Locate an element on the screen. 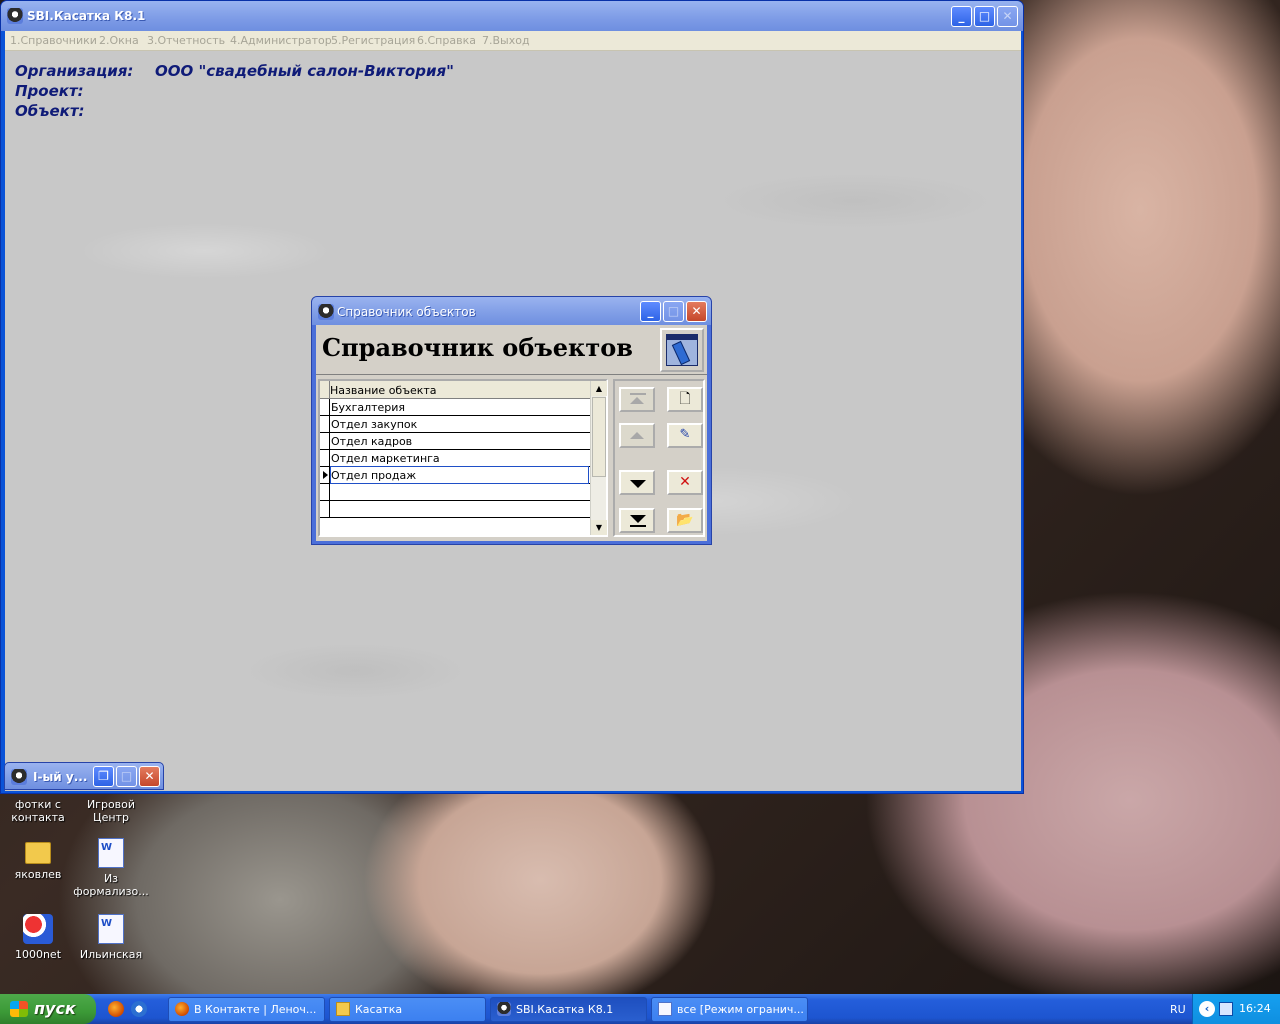 This screenshot has height=1024, width=1280. dialog-close-button: ✕ is located at coordinates (696, 311).